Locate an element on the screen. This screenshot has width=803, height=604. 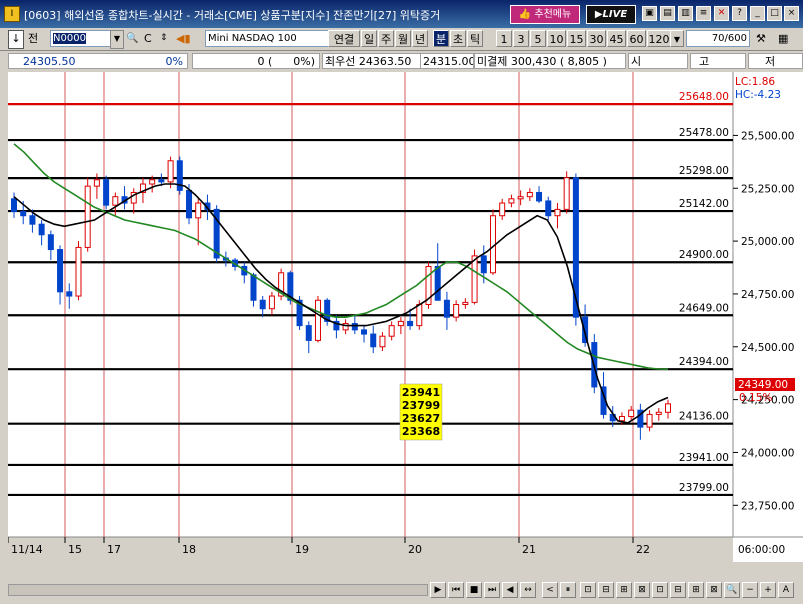
level-label-0: 25648.00 is located at coordinates (704, 97).